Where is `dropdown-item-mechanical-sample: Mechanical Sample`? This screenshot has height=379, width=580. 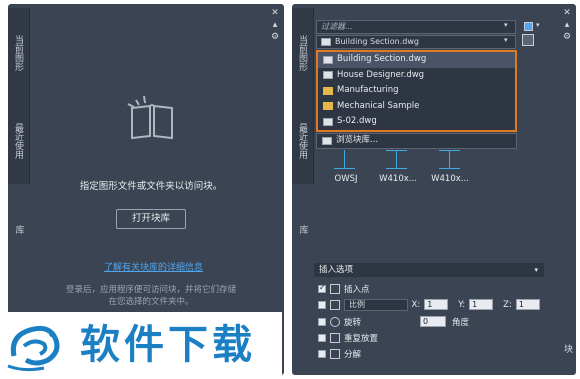
dropdown-item-mechanical-sample: Mechanical Sample is located at coordinates (416, 107).